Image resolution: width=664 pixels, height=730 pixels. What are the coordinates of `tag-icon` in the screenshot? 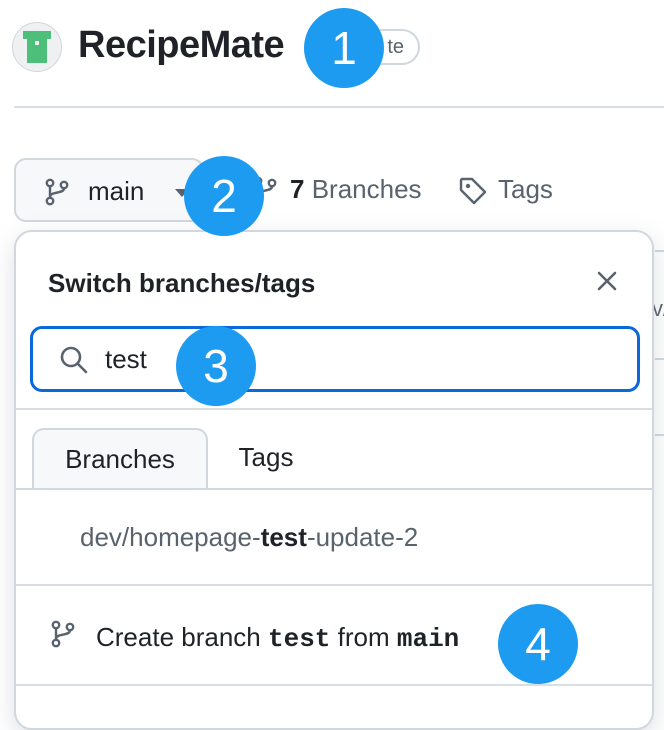 It's located at (473, 191).